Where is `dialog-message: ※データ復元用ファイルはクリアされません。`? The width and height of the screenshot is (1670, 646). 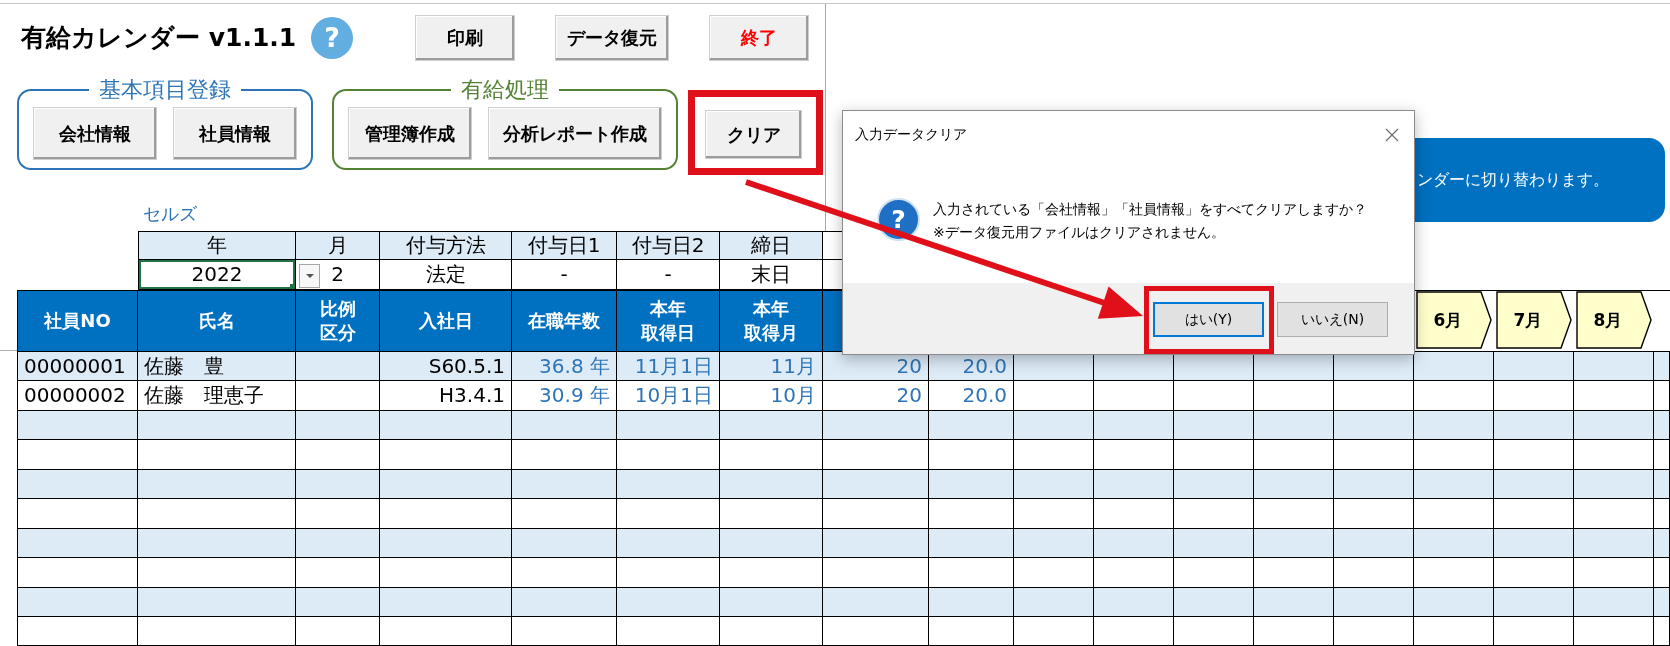
dialog-message: ※データ復元用ファイルはクリアされません。 is located at coordinates (1079, 232).